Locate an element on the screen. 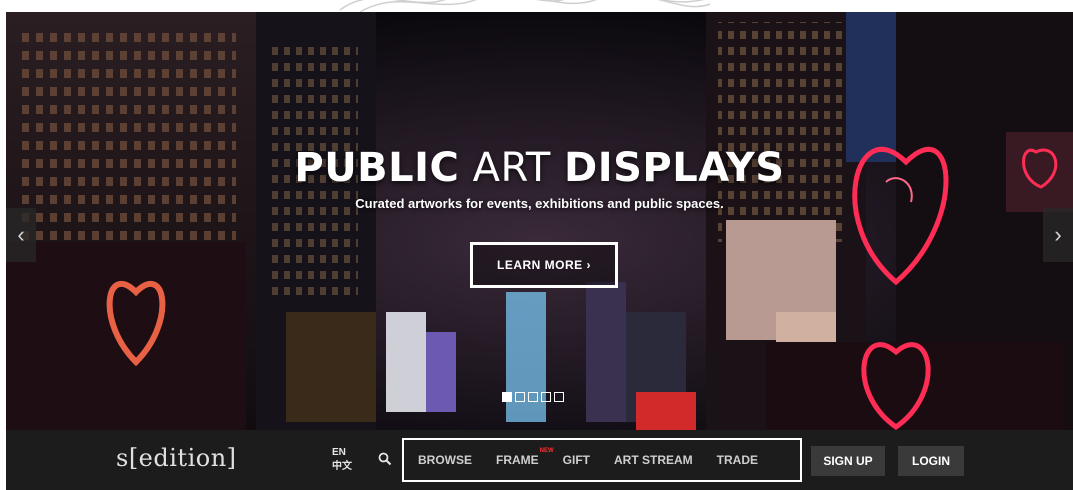 This screenshot has width=1073, height=490. menu-frame-label: FRAME is located at coordinates (517, 460).